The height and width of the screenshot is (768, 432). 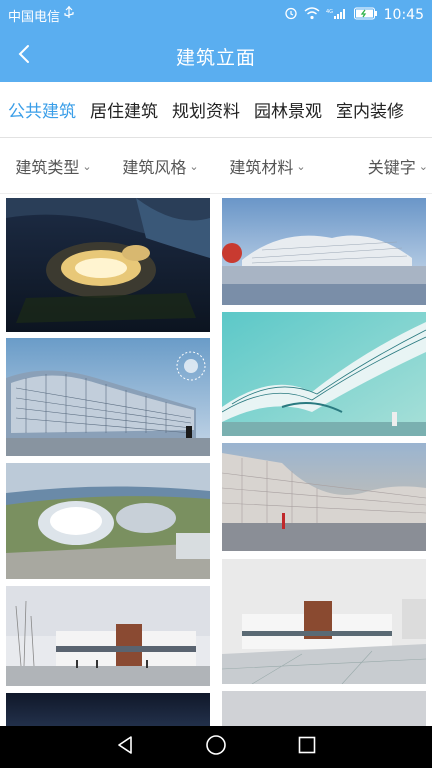 What do you see at coordinates (324, 497) in the screenshot?
I see `pixel-facade-wave-image` at bounding box center [324, 497].